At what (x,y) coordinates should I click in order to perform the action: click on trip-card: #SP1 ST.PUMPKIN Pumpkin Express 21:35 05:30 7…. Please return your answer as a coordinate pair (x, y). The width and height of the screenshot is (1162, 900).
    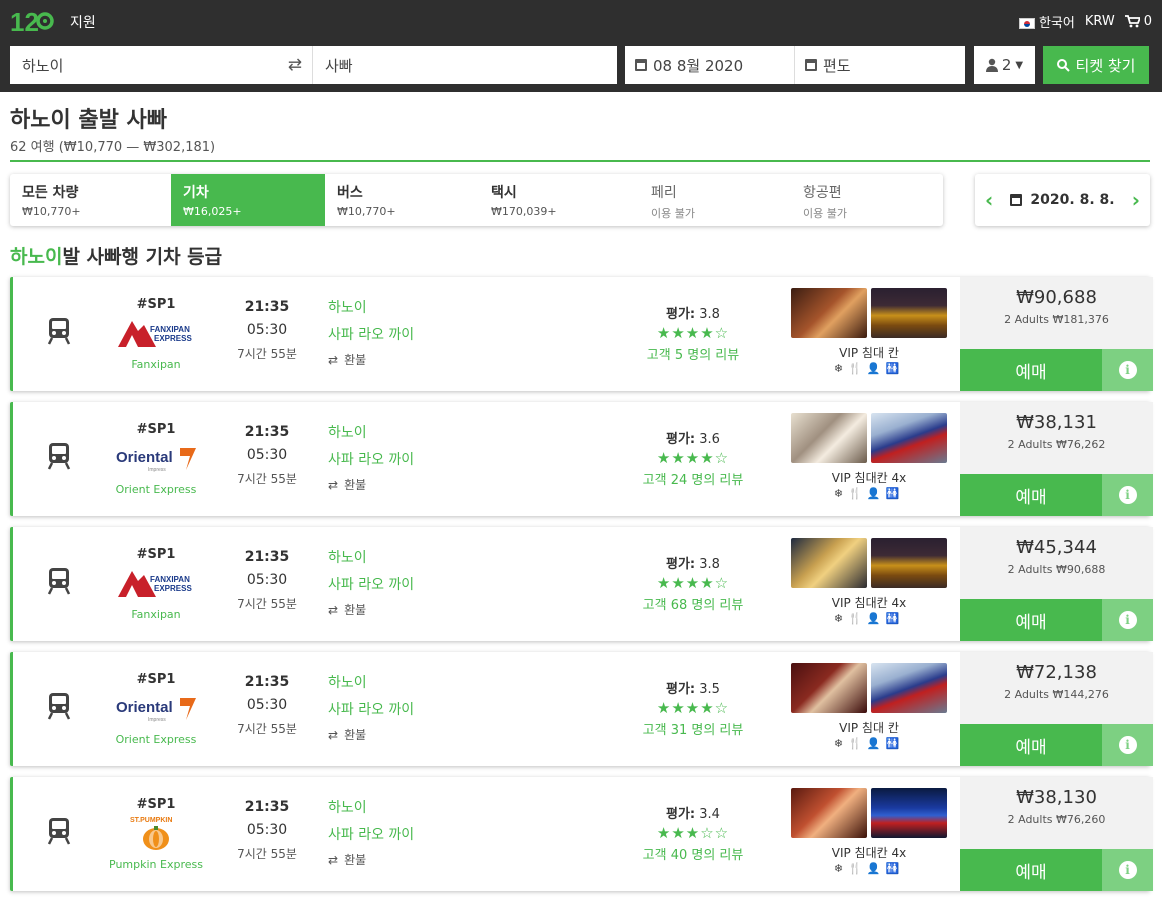
    Looking at the image, I should click on (581, 834).